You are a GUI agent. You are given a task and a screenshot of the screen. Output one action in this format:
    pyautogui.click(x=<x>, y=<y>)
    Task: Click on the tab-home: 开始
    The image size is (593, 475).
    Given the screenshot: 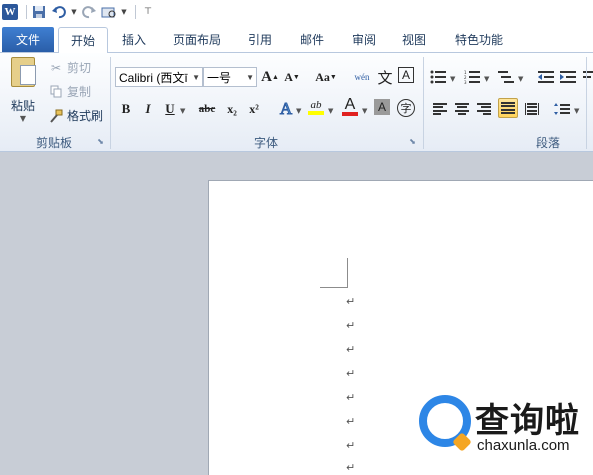 What is the action you would take?
    pyautogui.click(x=83, y=40)
    